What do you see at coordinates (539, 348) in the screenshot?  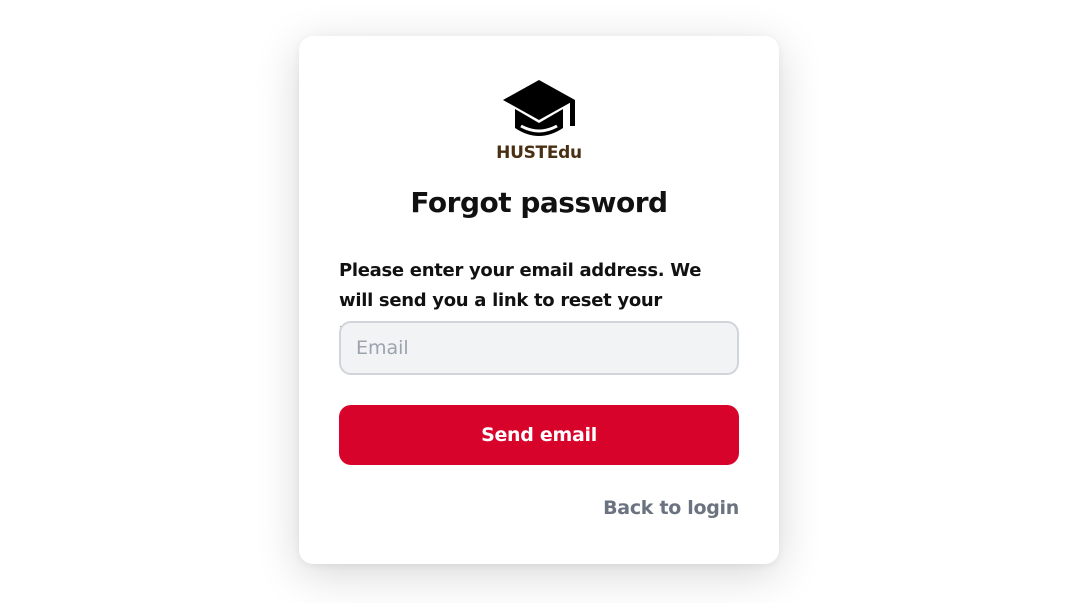 I see `email-field` at bounding box center [539, 348].